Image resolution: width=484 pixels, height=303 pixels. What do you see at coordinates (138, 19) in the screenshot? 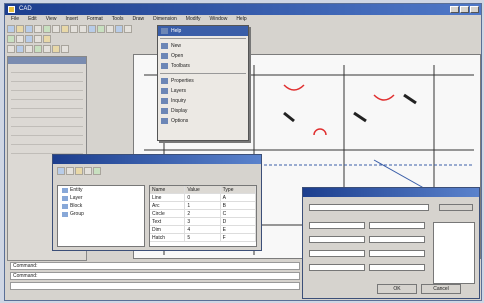
I see `menu-draw: Draw` at bounding box center [138, 19].